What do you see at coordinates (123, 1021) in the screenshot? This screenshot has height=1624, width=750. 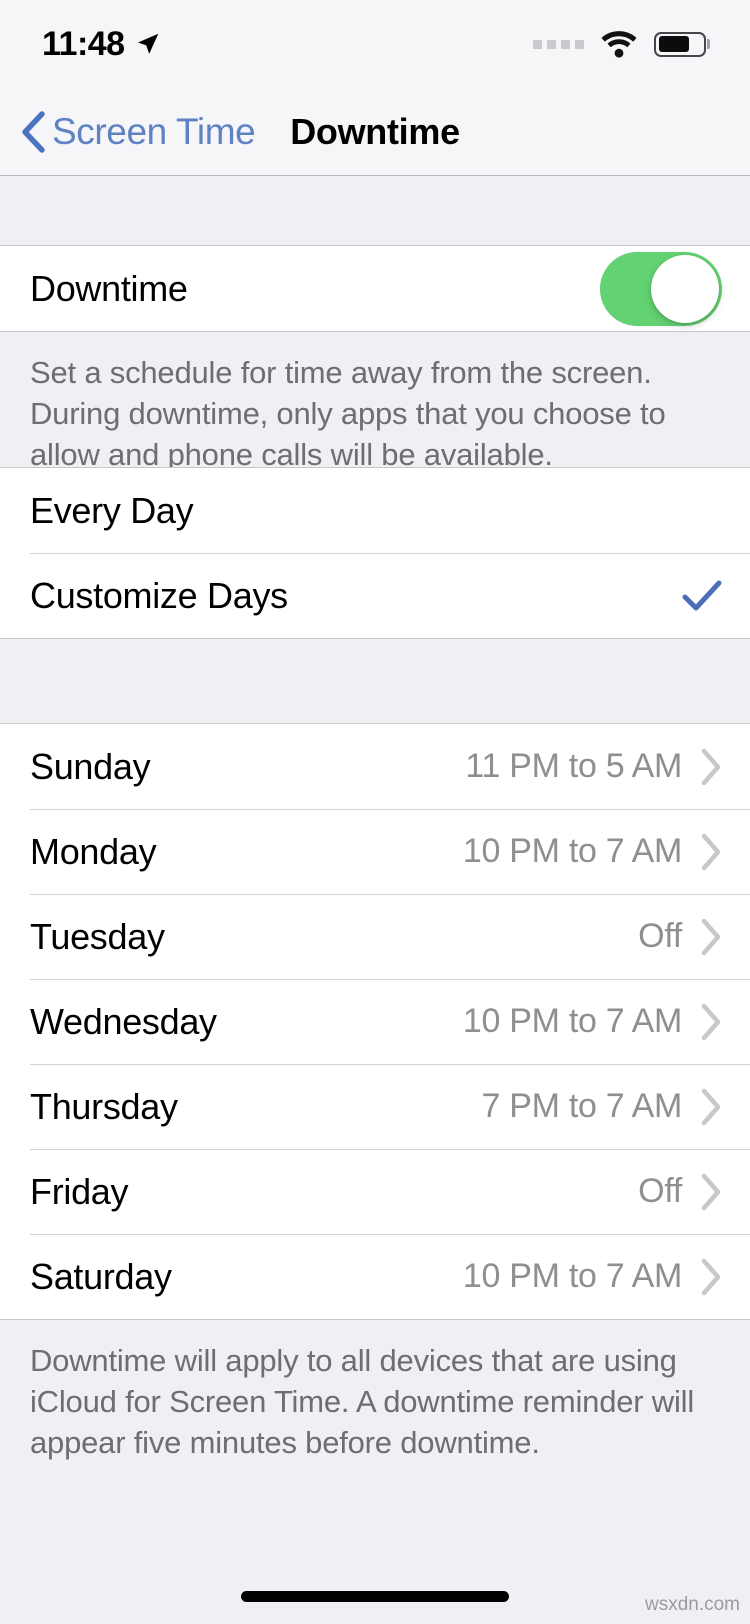 I see `day-label: Wednesday` at bounding box center [123, 1021].